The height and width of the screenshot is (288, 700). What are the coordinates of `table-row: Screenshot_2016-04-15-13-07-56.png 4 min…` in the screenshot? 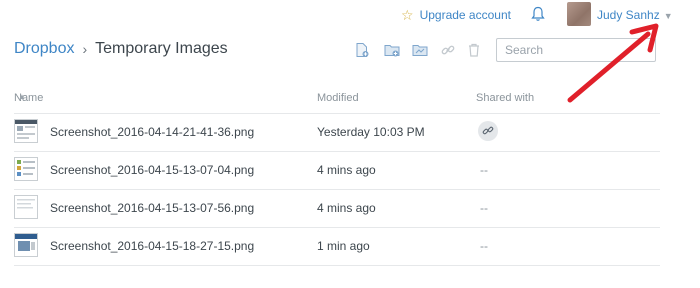 It's located at (337, 208).